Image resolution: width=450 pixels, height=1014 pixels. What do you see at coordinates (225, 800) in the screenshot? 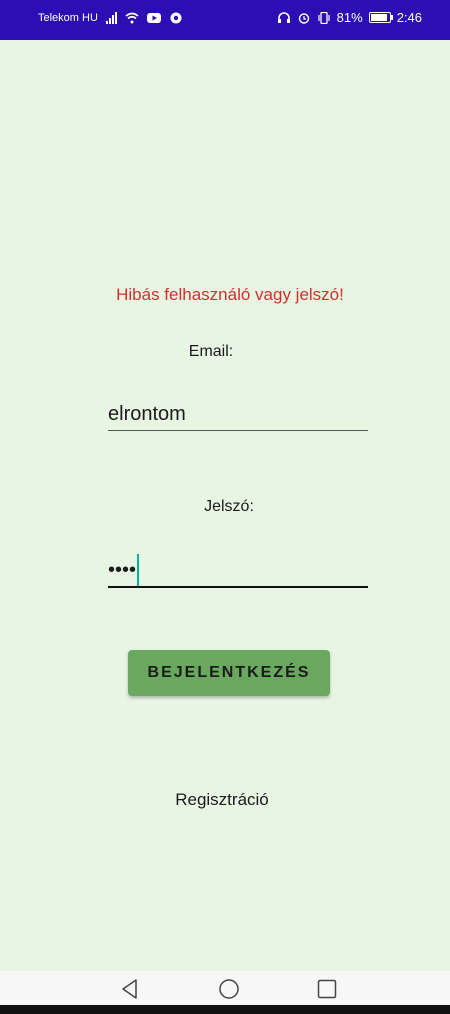
I see `register-link: Regisztráció` at bounding box center [225, 800].